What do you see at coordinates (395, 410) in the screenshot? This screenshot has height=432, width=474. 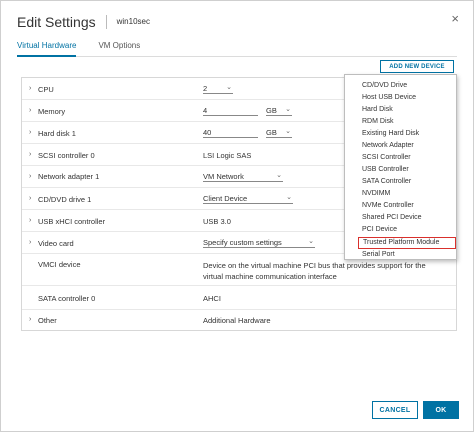 I see `cancel-button: CANCEL` at bounding box center [395, 410].